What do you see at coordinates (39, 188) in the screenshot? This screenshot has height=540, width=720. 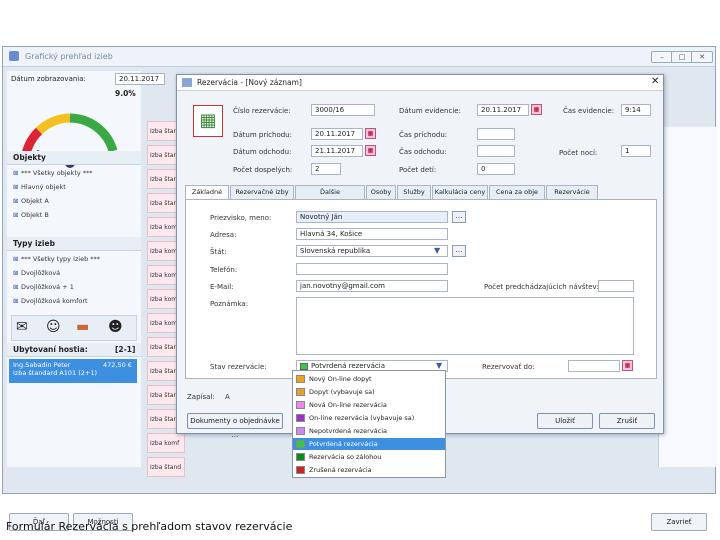 I see `object-item: ⊠ Hlavný objekt` at bounding box center [39, 188].